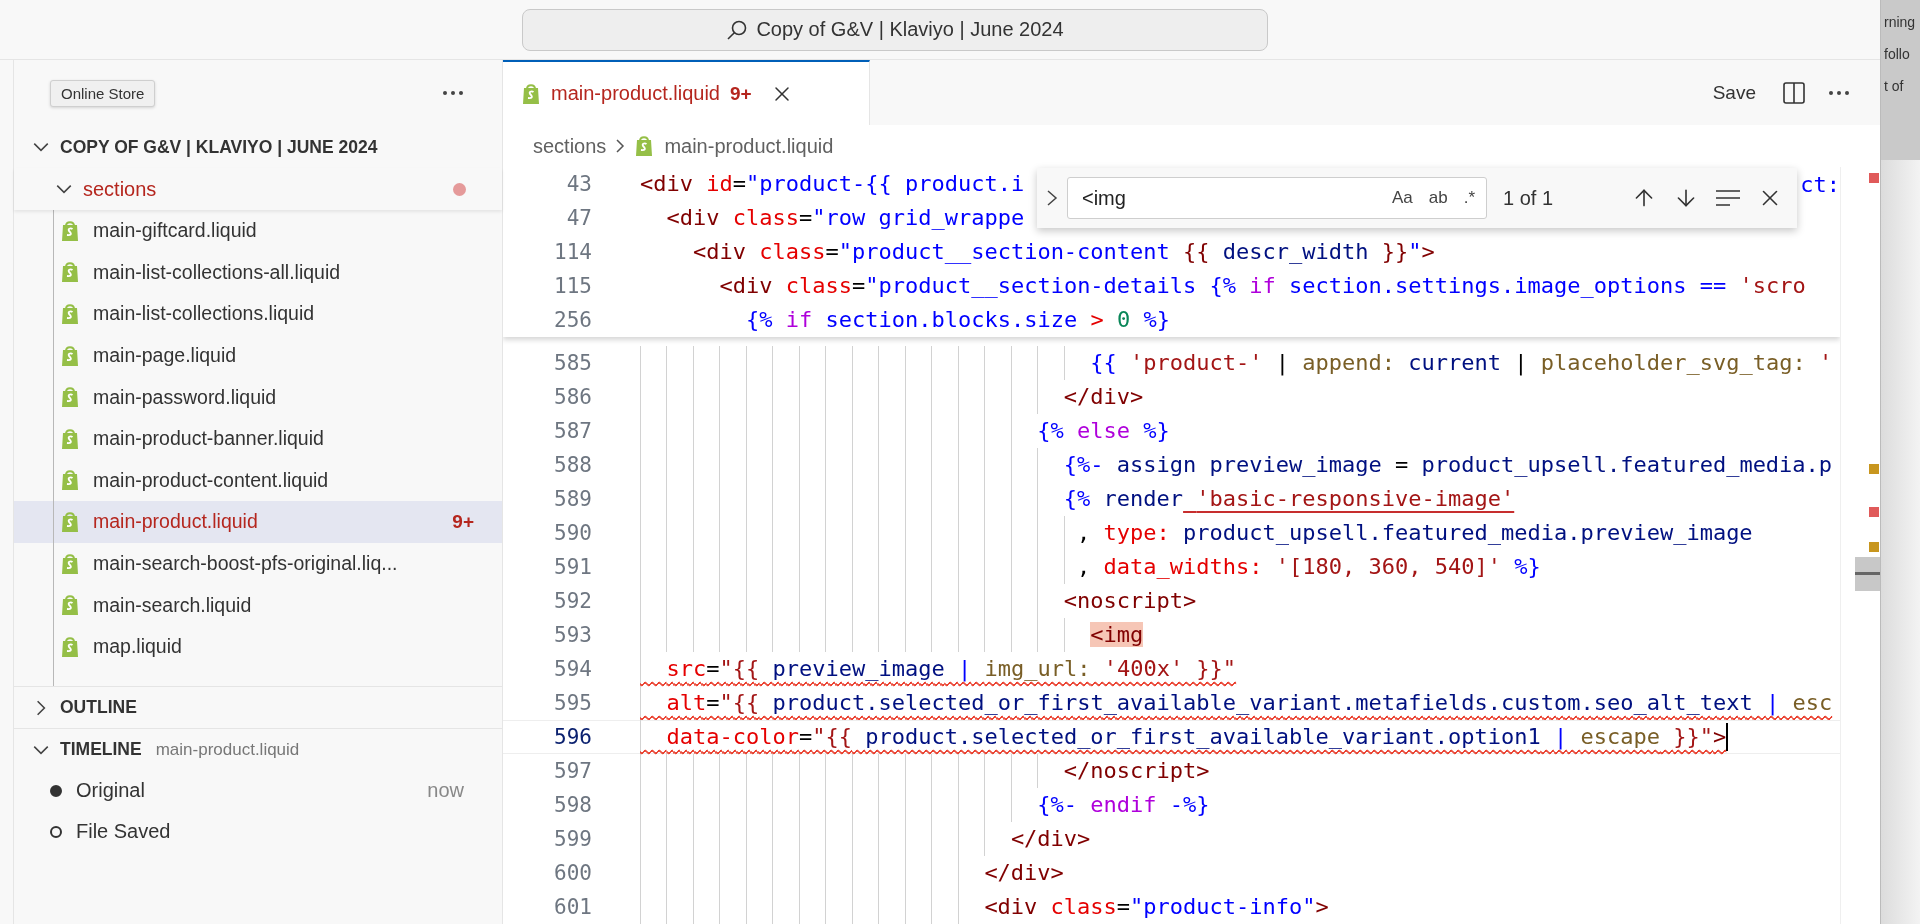 The height and width of the screenshot is (924, 1920). I want to click on editor-tab: main-product.liquid 9+, so click(686, 92).